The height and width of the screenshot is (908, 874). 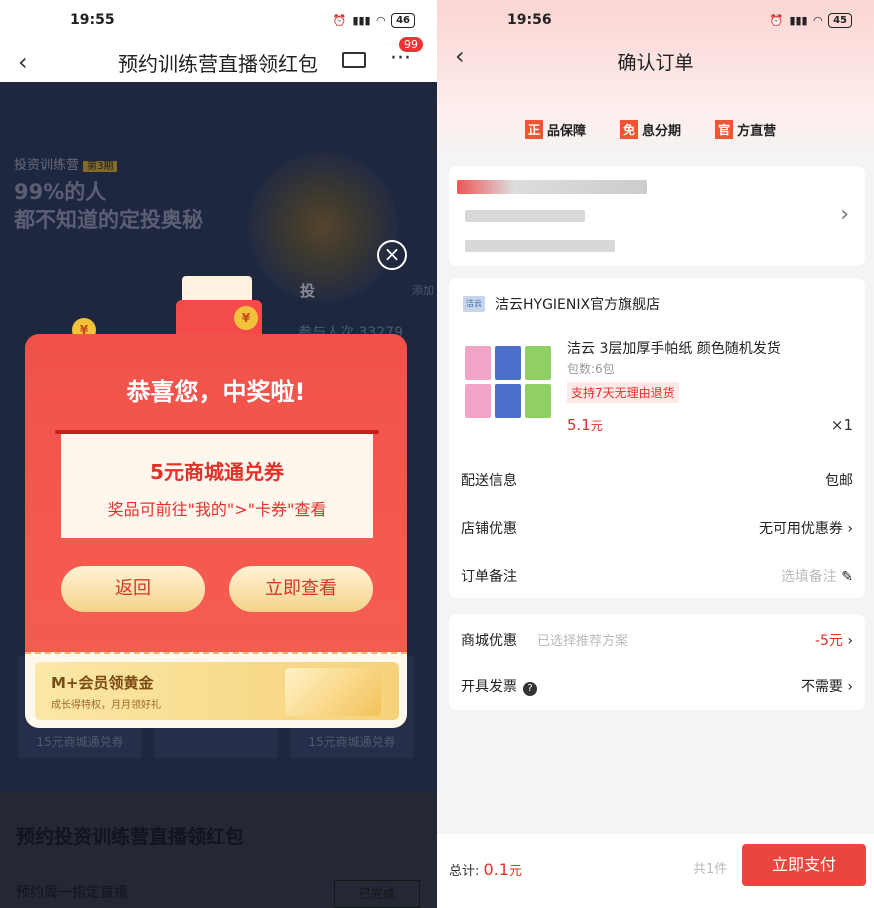 What do you see at coordinates (464, 871) in the screenshot?
I see `total-label: 总计:` at bounding box center [464, 871].